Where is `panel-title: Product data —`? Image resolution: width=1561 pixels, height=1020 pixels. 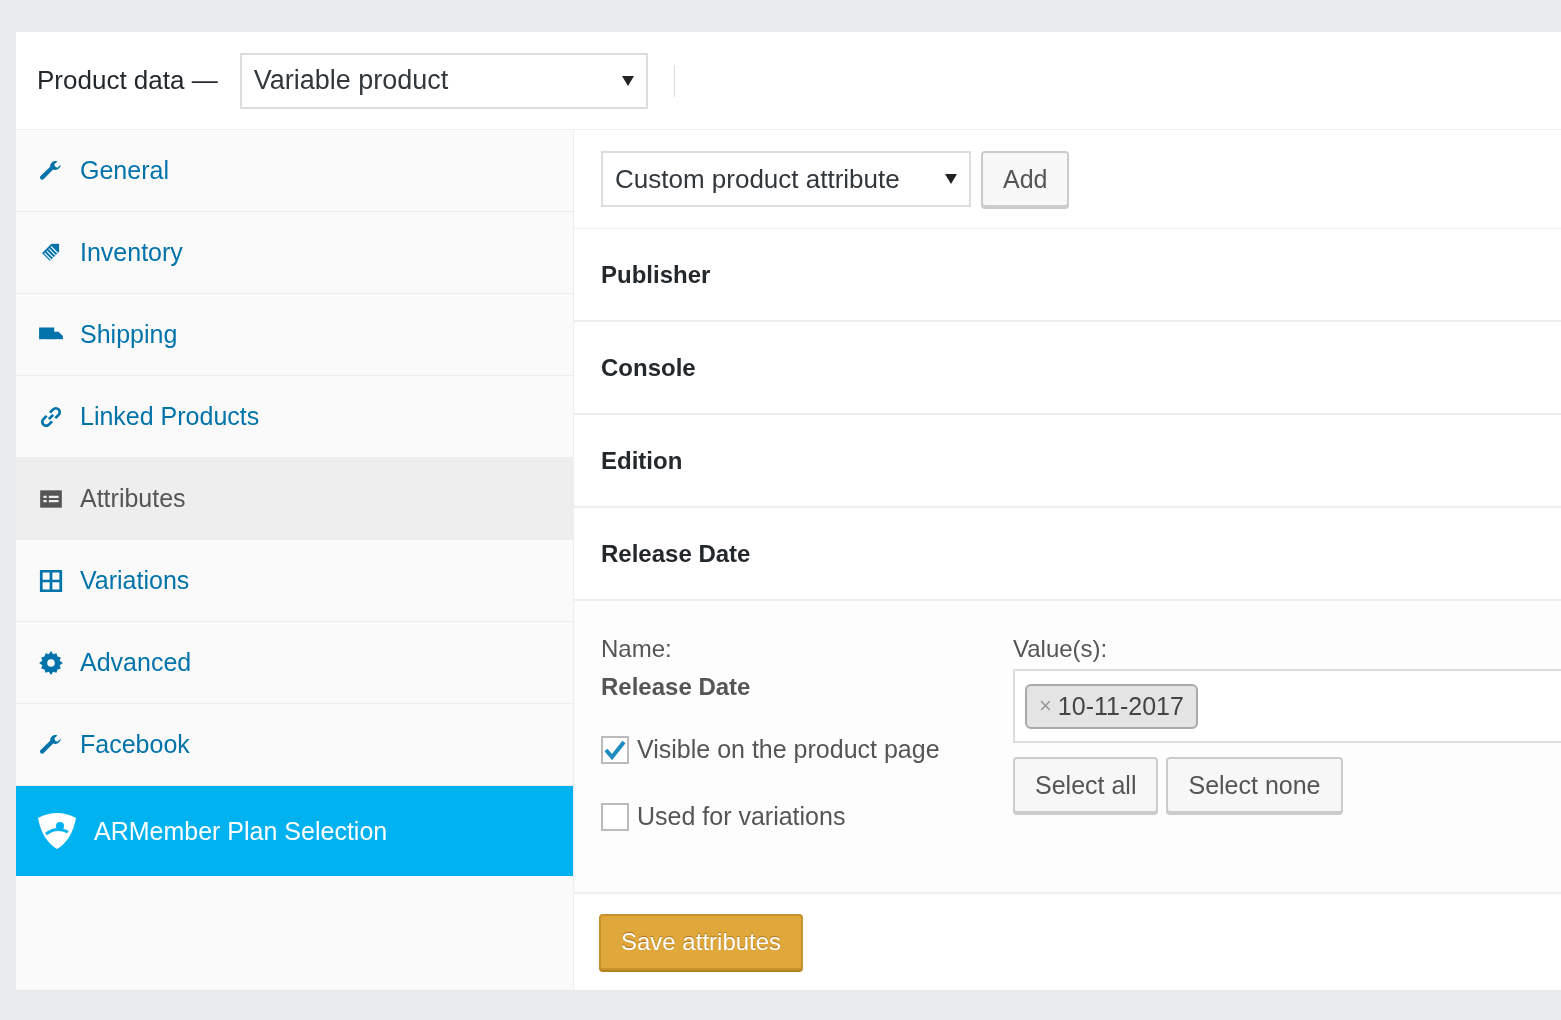 panel-title: Product data — is located at coordinates (127, 80).